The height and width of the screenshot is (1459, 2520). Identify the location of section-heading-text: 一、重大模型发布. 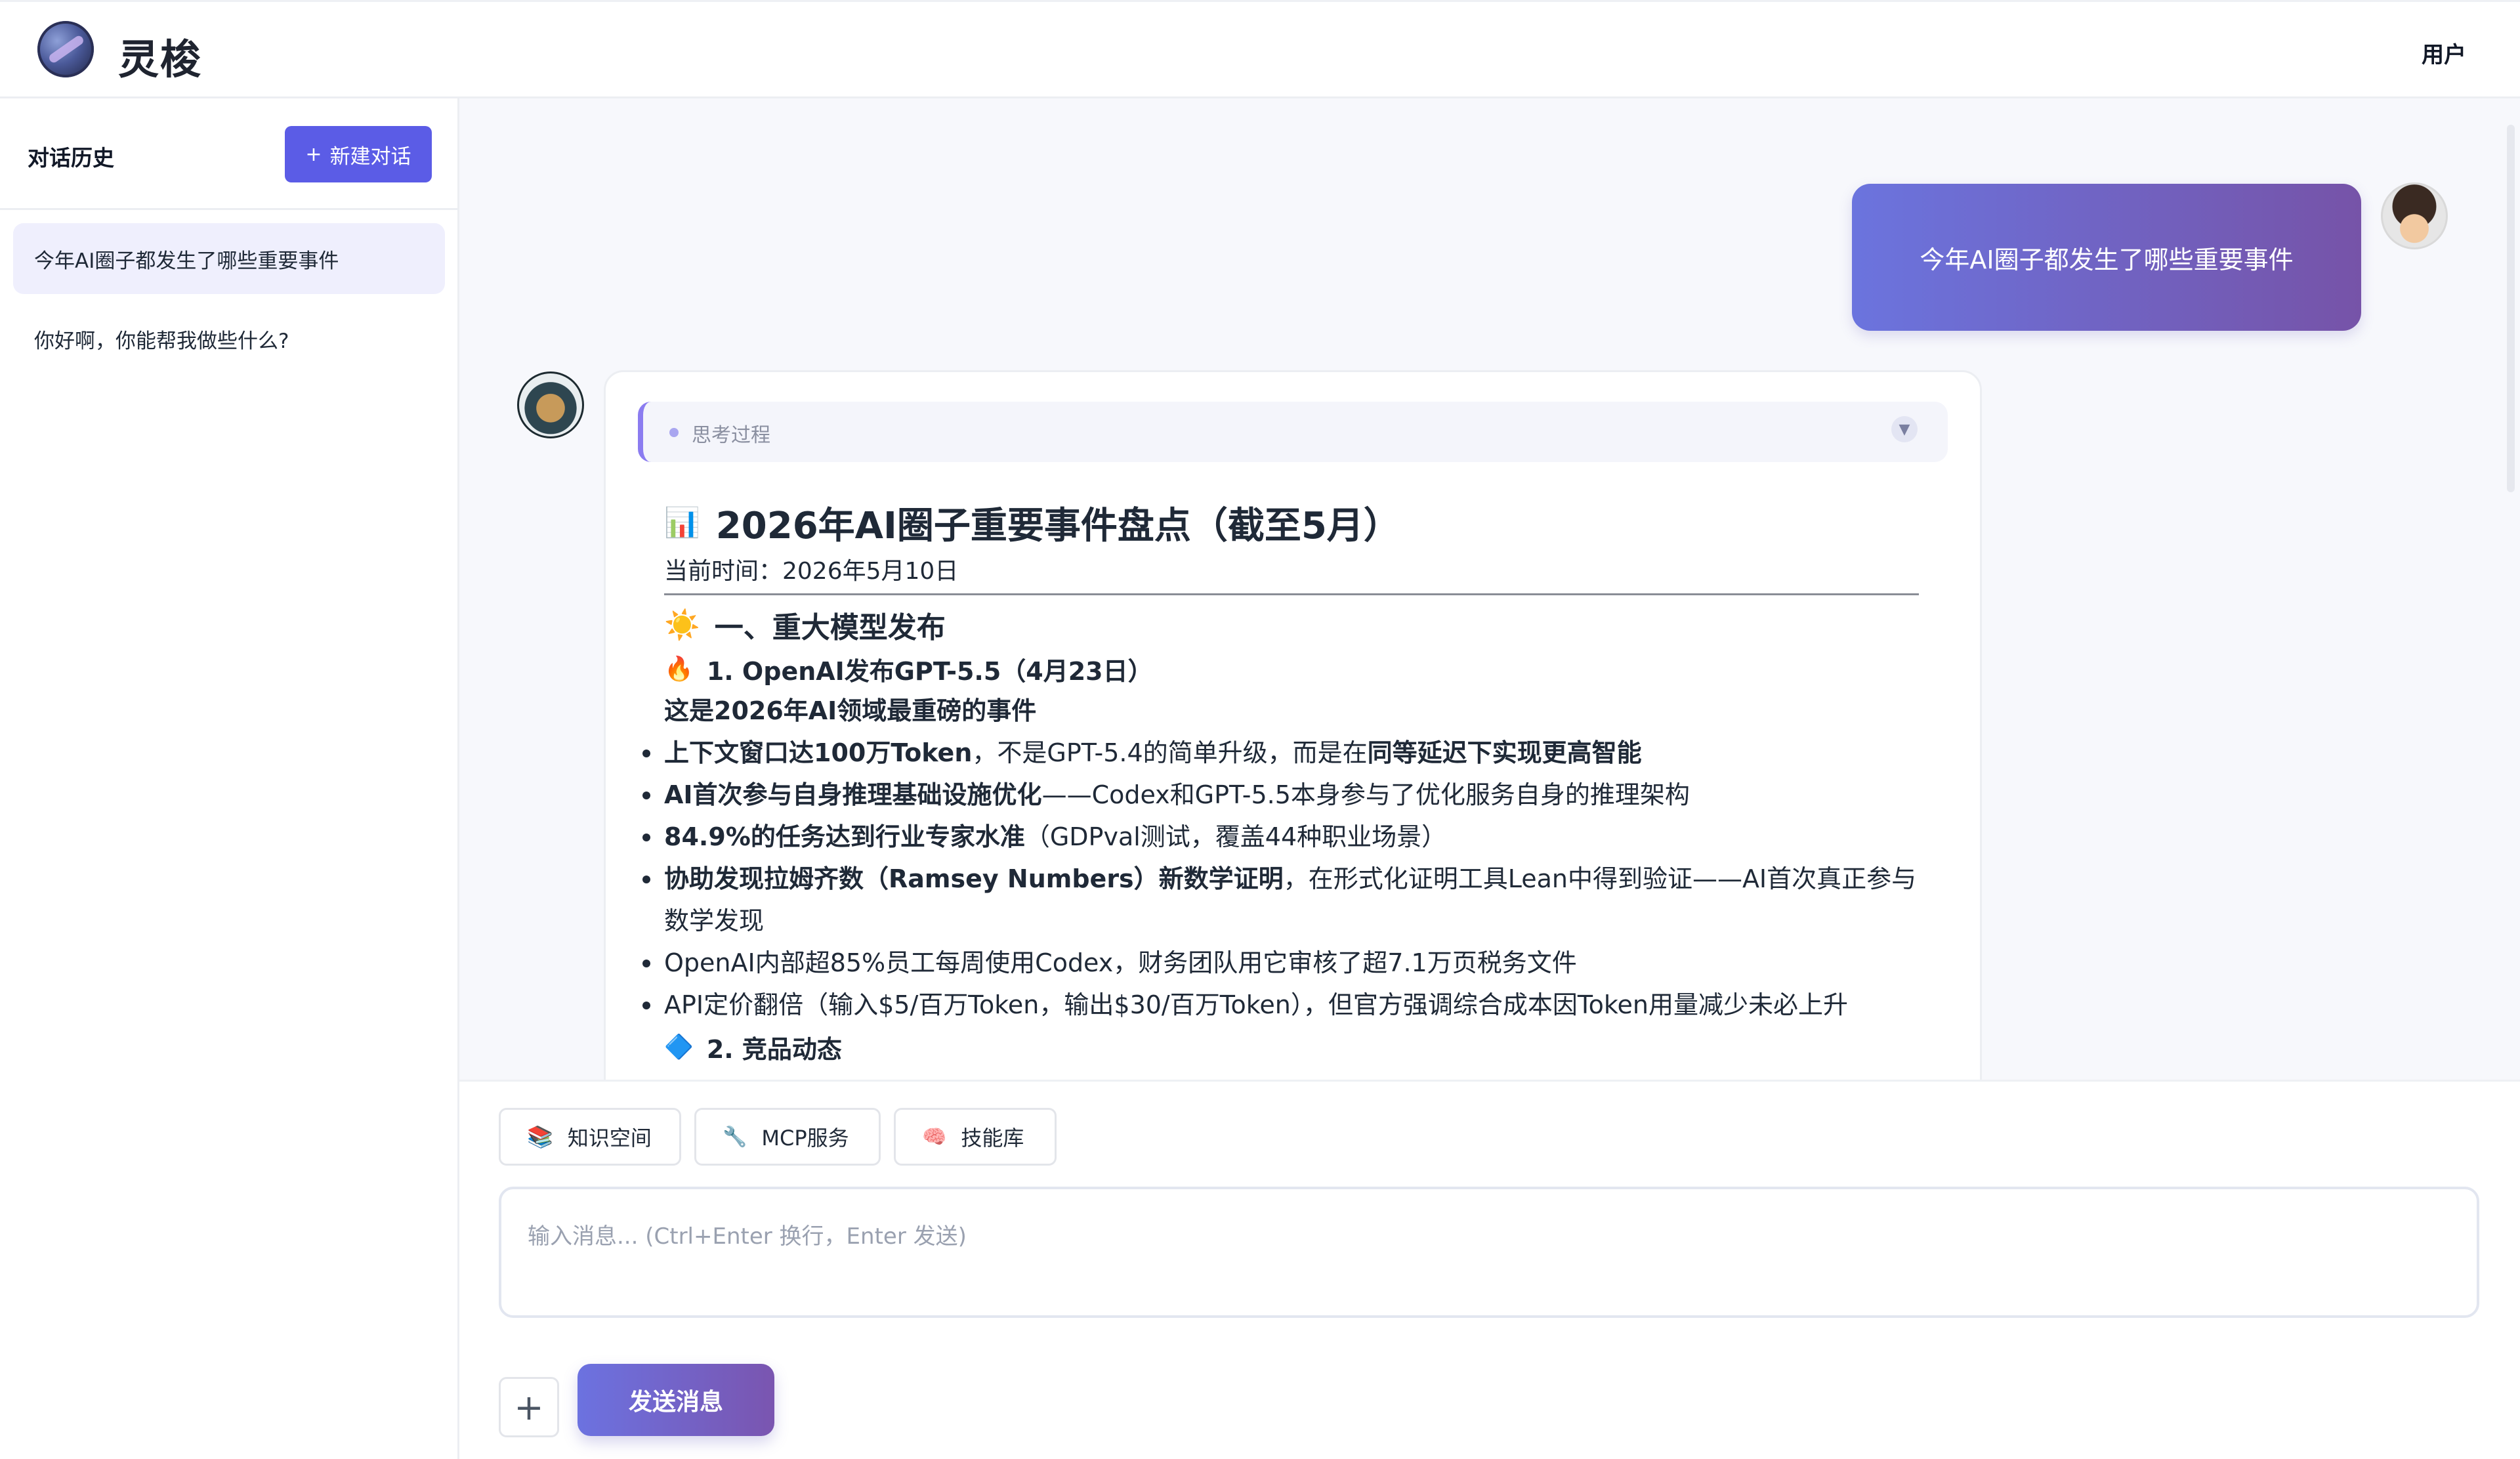
(830, 628).